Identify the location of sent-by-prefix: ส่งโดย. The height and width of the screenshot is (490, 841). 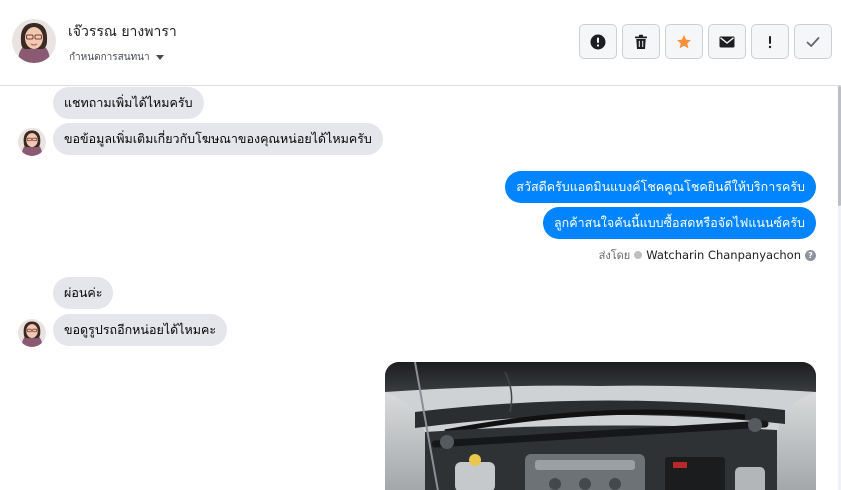
(614, 255).